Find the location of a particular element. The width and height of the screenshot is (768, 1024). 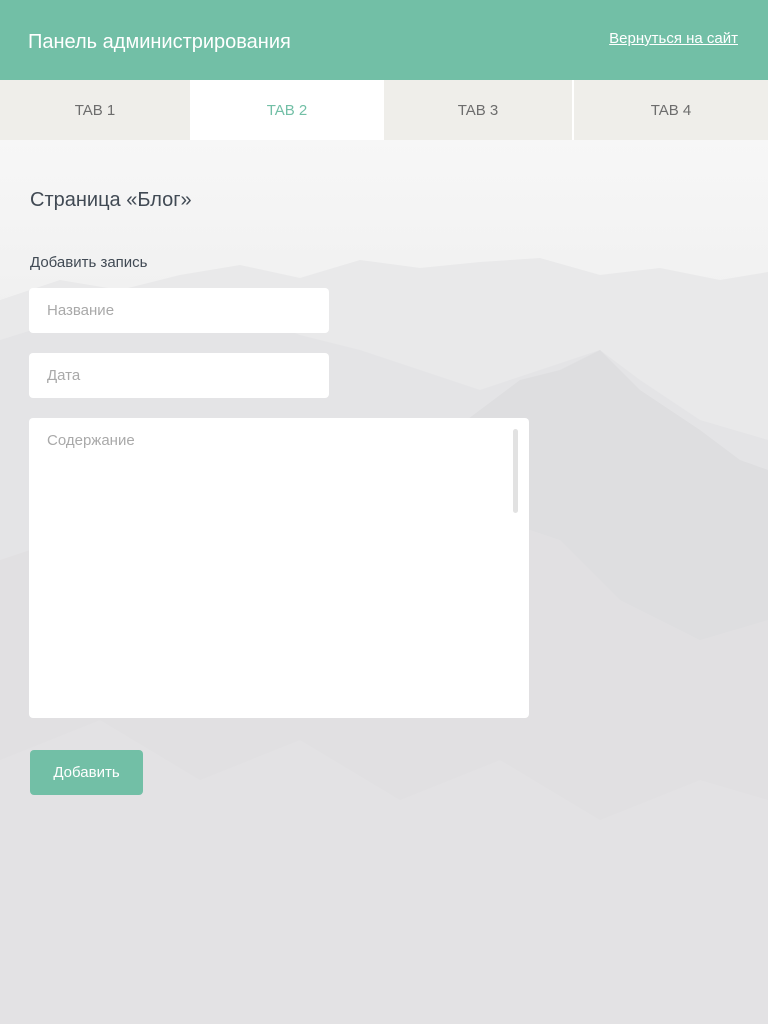

add-post-button: Добавить is located at coordinates (86, 772).